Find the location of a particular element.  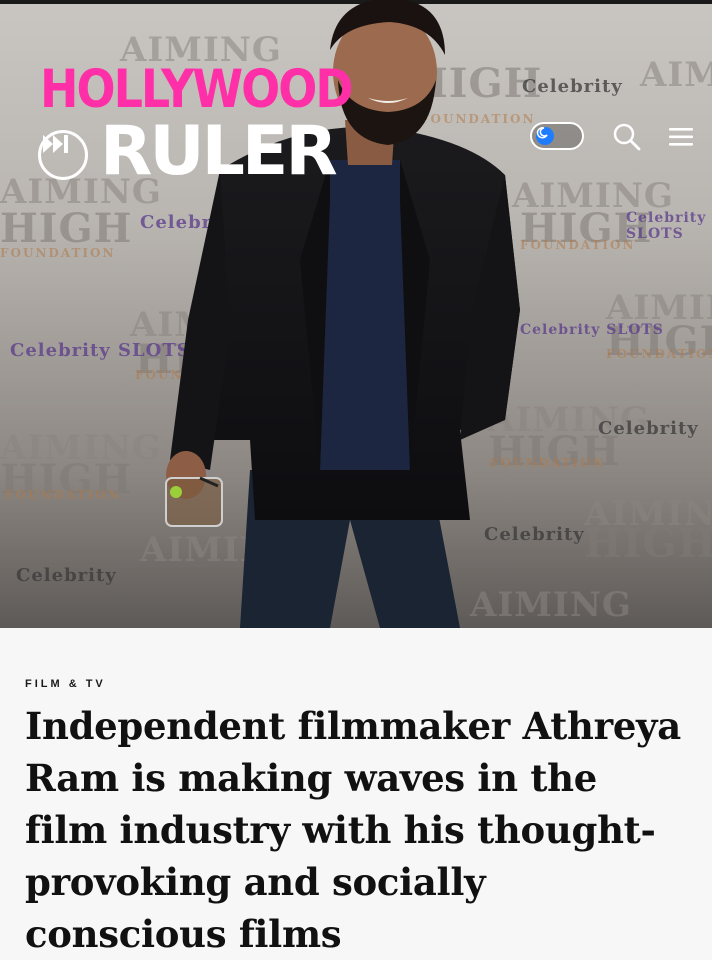

logo-text-hollywood: HOLLYWOOD is located at coordinates (197, 88).